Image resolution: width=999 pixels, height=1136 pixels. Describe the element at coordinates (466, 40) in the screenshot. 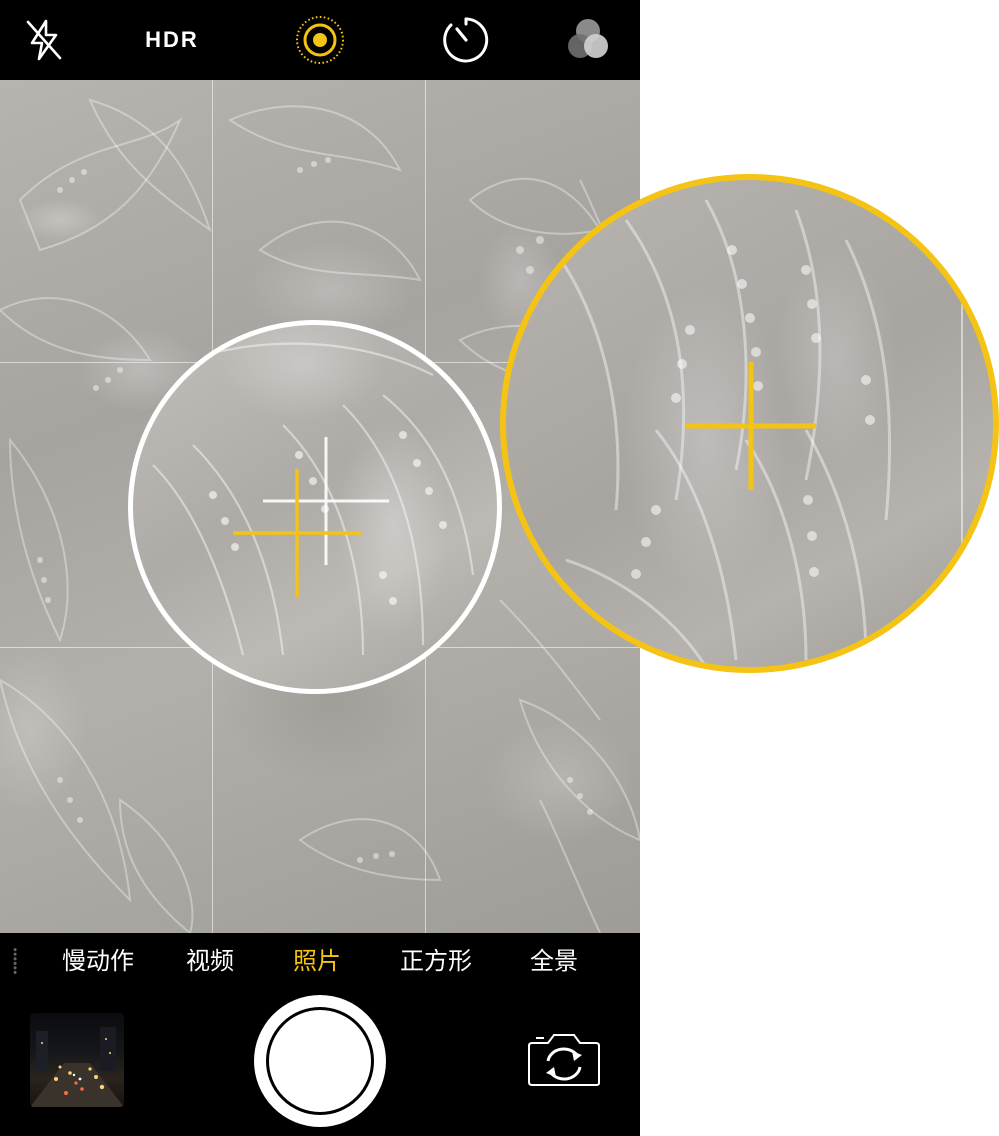

I see `timer-icon` at that location.